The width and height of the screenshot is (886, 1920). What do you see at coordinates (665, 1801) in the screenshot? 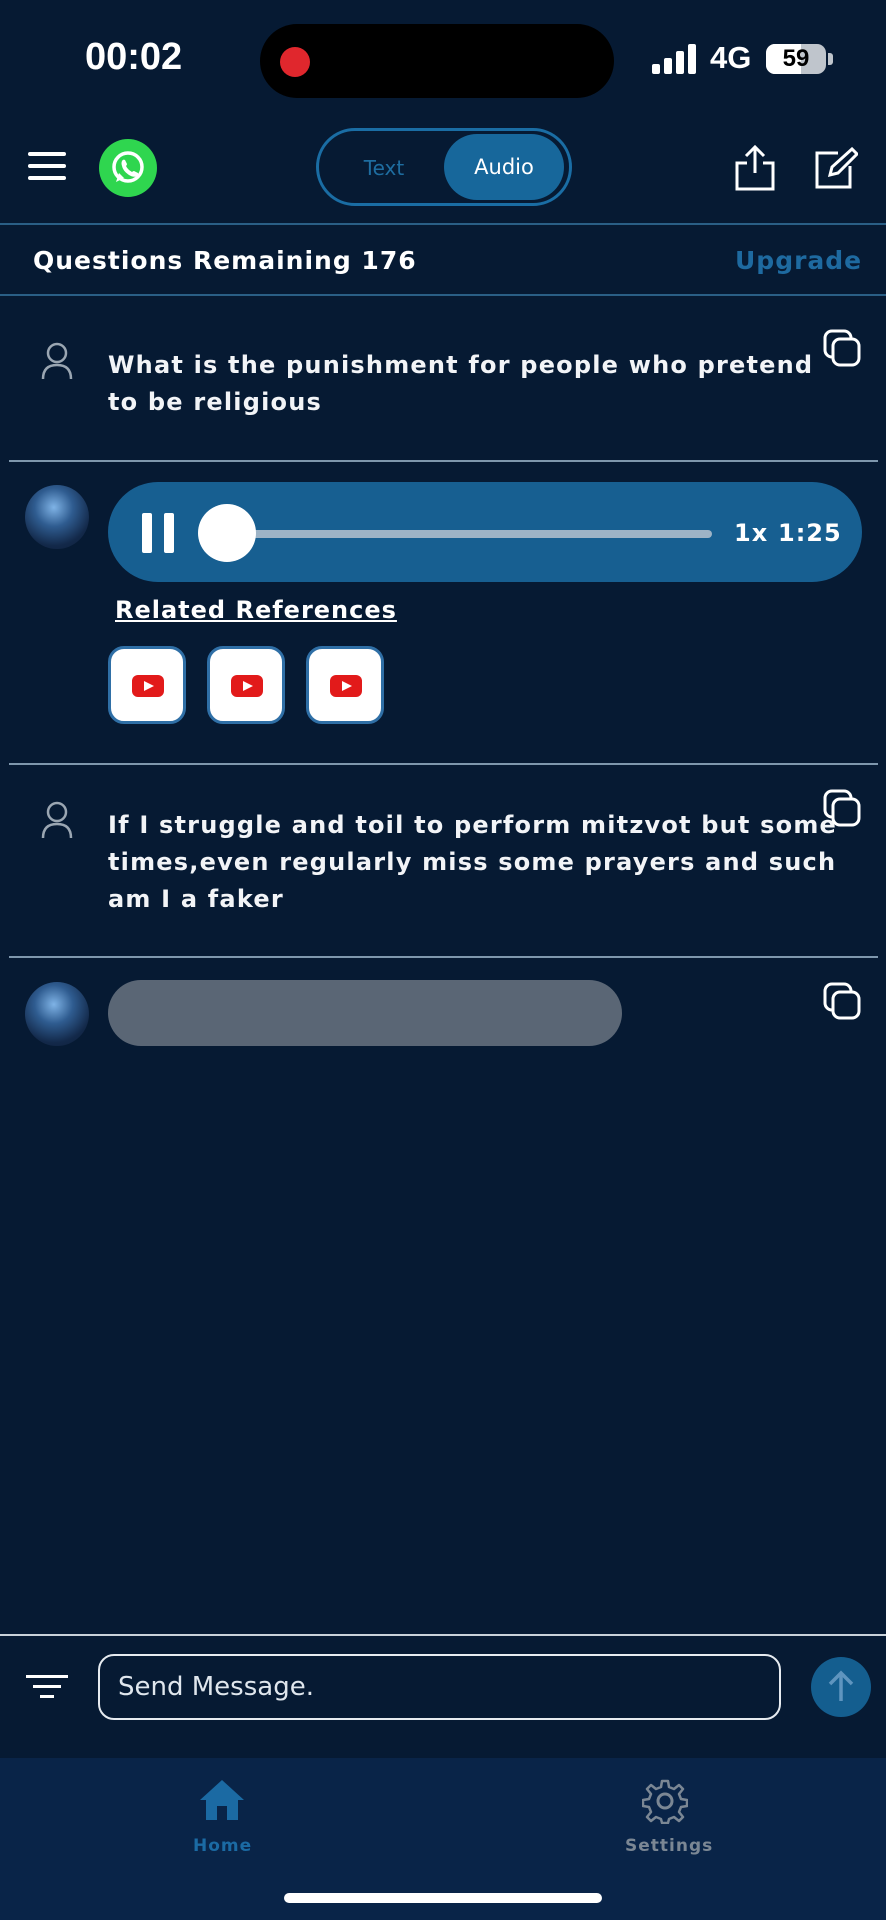
I see `gear-icon` at bounding box center [665, 1801].